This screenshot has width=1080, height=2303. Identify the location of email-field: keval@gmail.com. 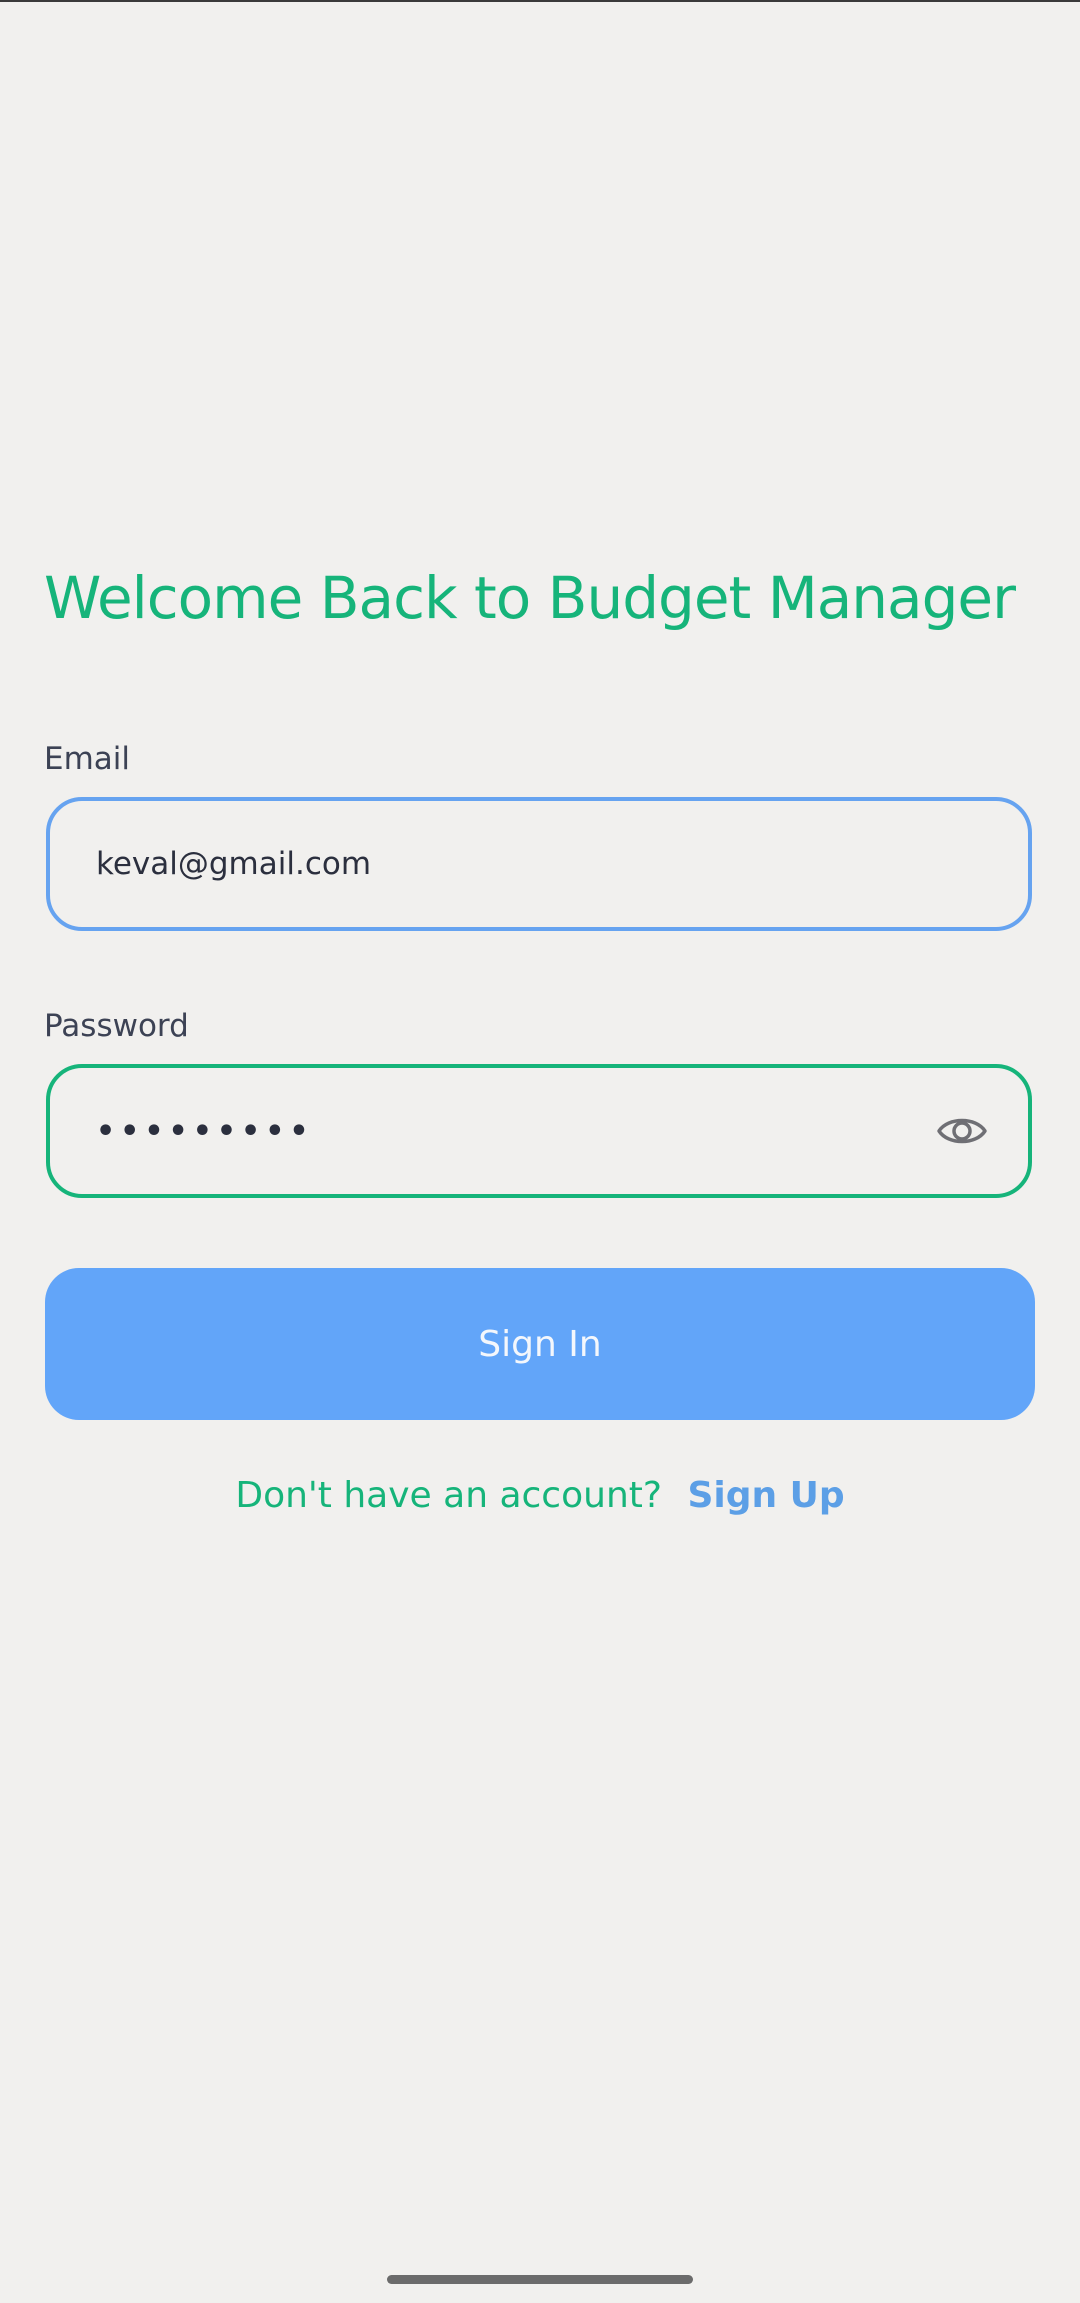
(539, 864).